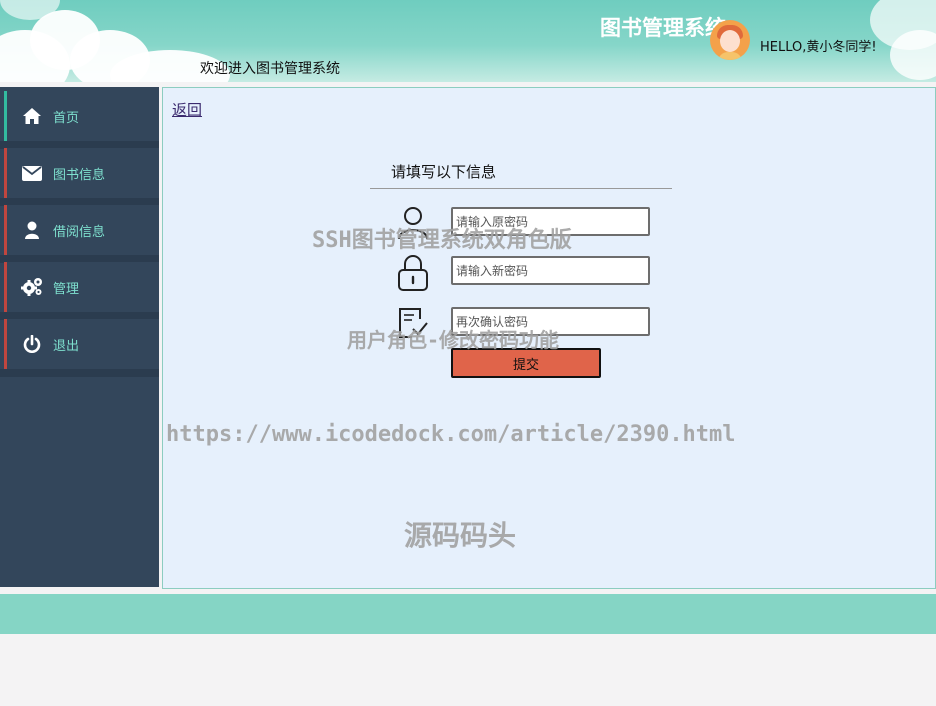 This screenshot has height=706, width=936. Describe the element at coordinates (81, 344) in the screenshot. I see `sidebar-item-logout: 退出` at that location.